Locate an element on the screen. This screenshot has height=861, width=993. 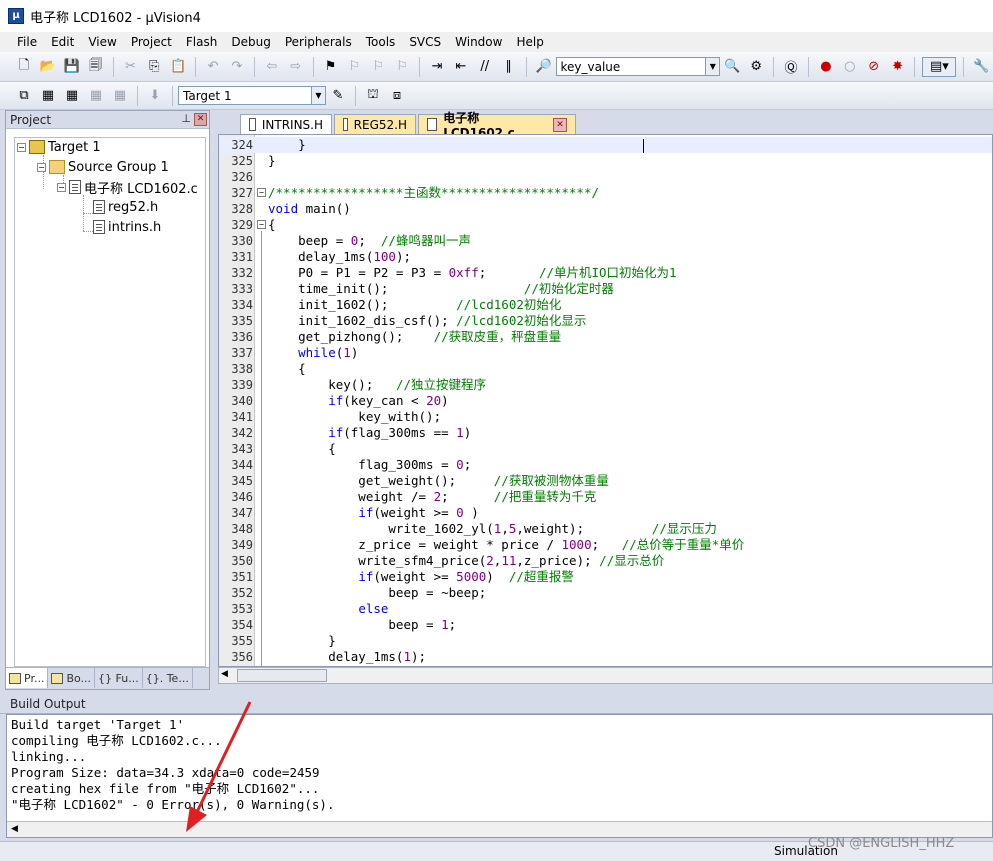
bookmark-next-icon: ⚐ is located at coordinates (378, 67).